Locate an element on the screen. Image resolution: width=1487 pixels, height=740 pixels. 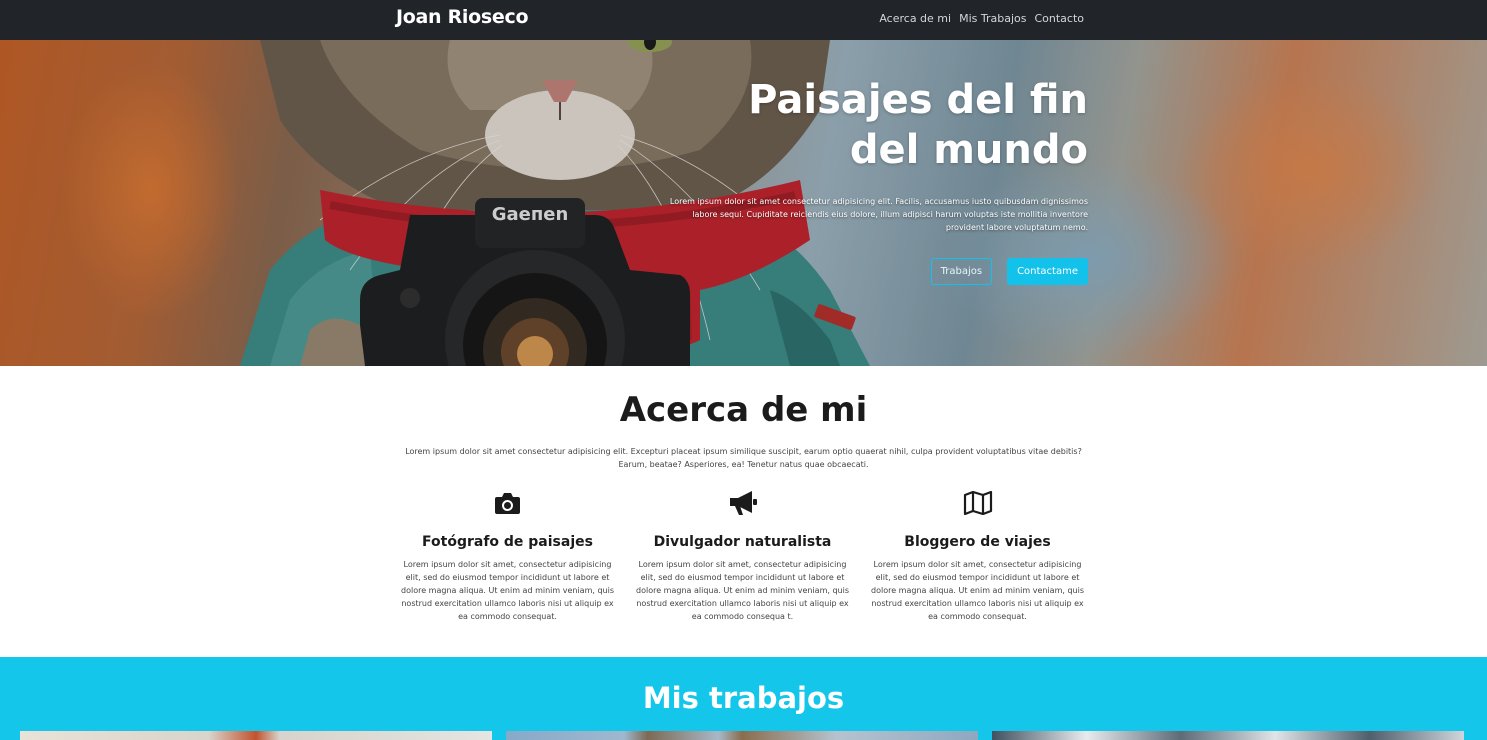
feature-title: Divulgador naturalista is located at coordinates (742, 542).